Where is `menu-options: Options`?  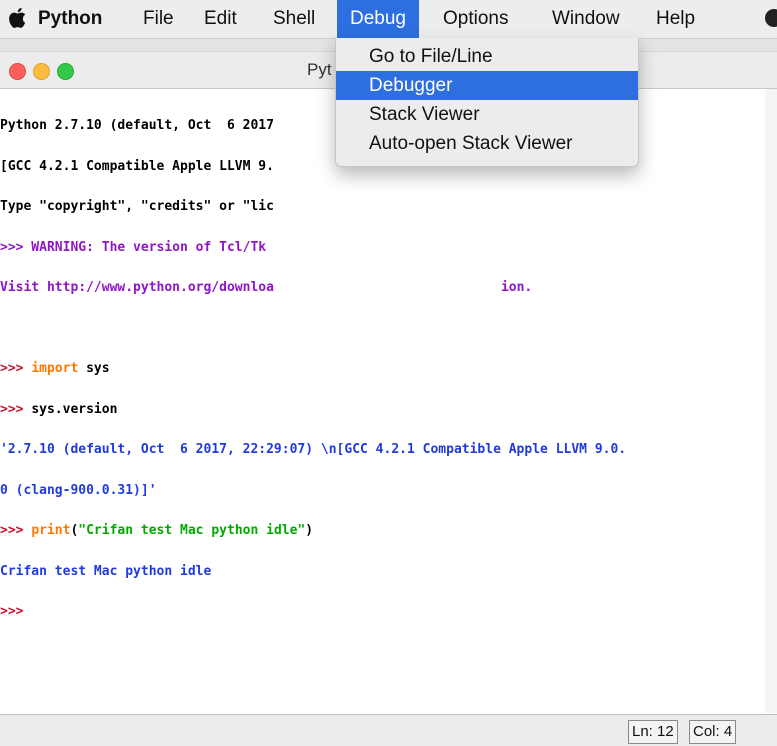
menu-options: Options is located at coordinates (475, 19).